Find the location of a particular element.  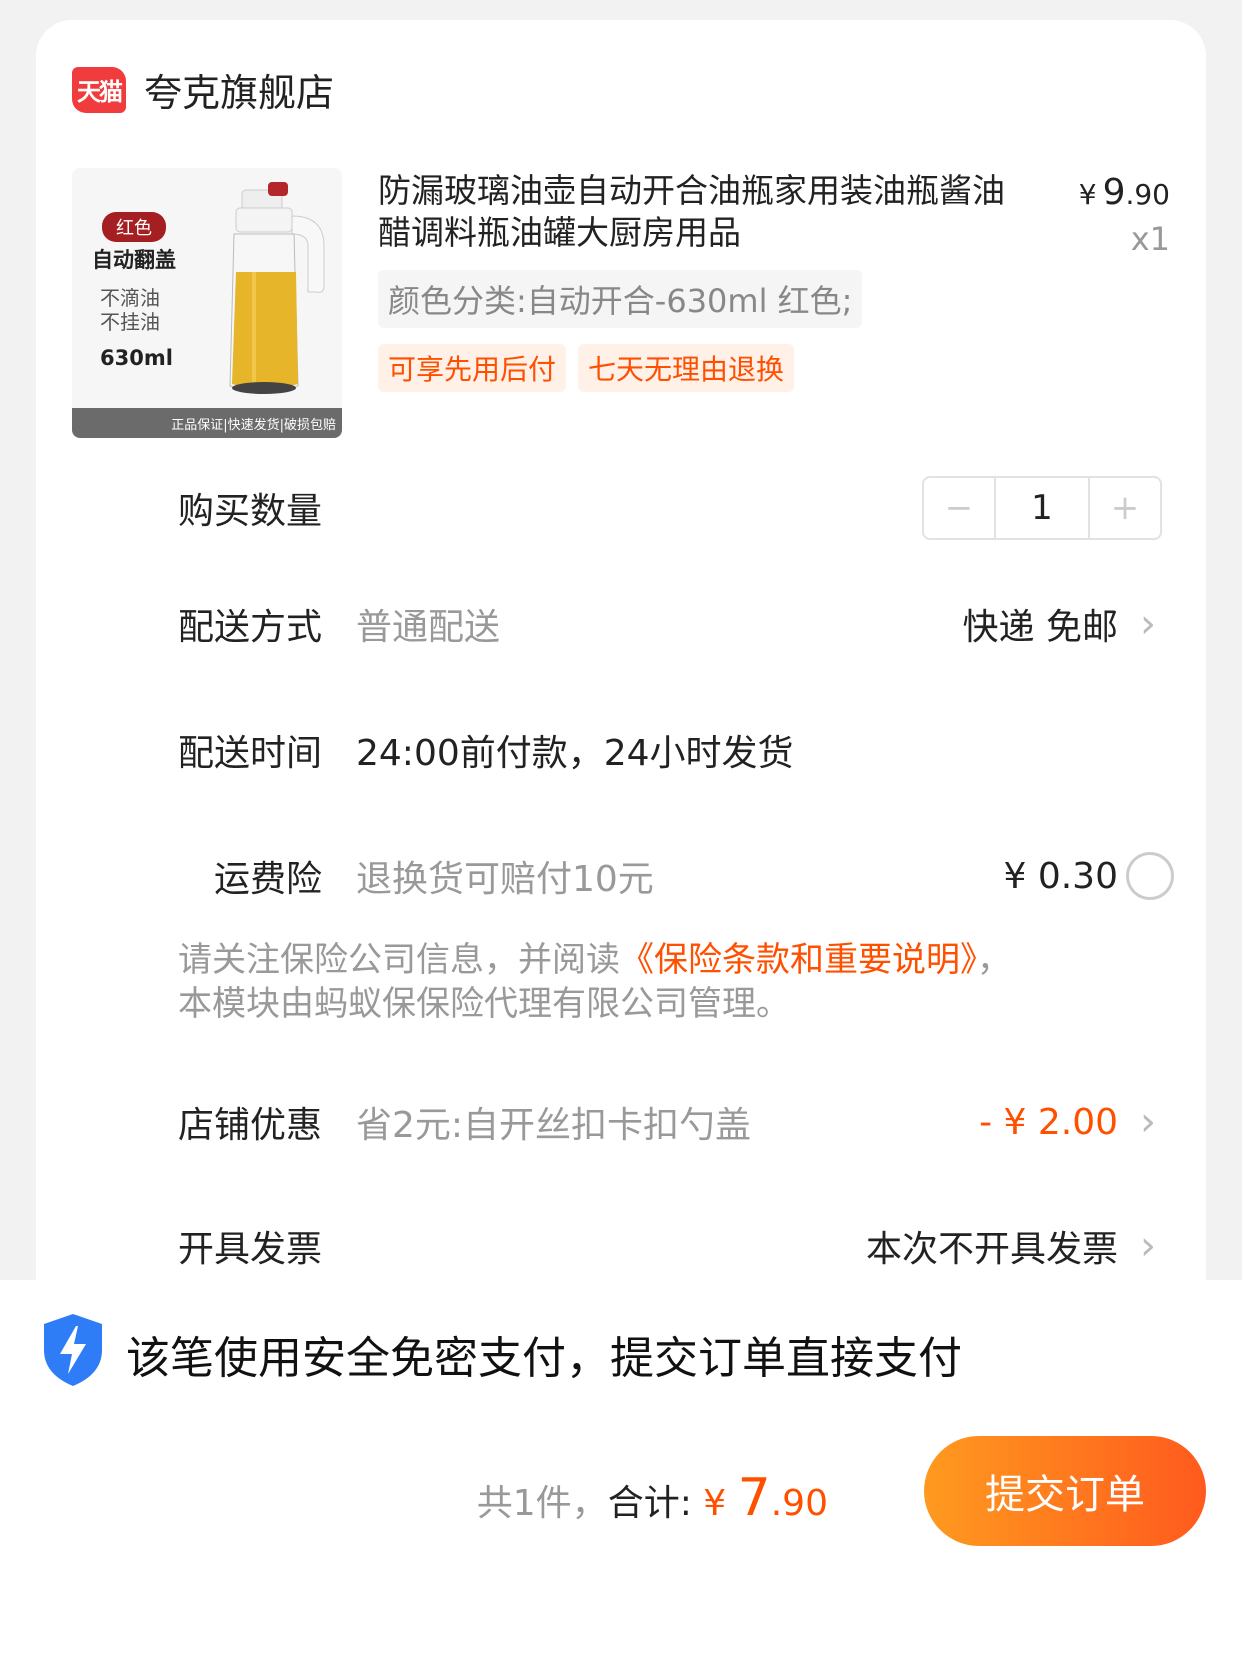

service-badges: 可享先用后付 七天无理由退换 is located at coordinates (586, 368).